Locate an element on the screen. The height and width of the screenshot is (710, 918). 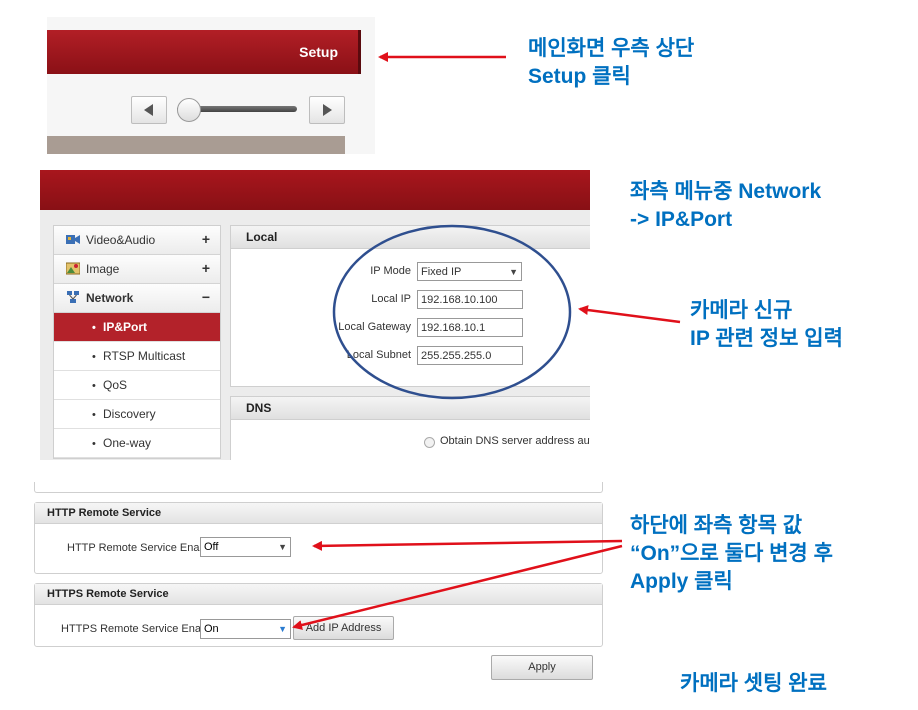
highlight-ellipse is located at coordinates (452, 312).